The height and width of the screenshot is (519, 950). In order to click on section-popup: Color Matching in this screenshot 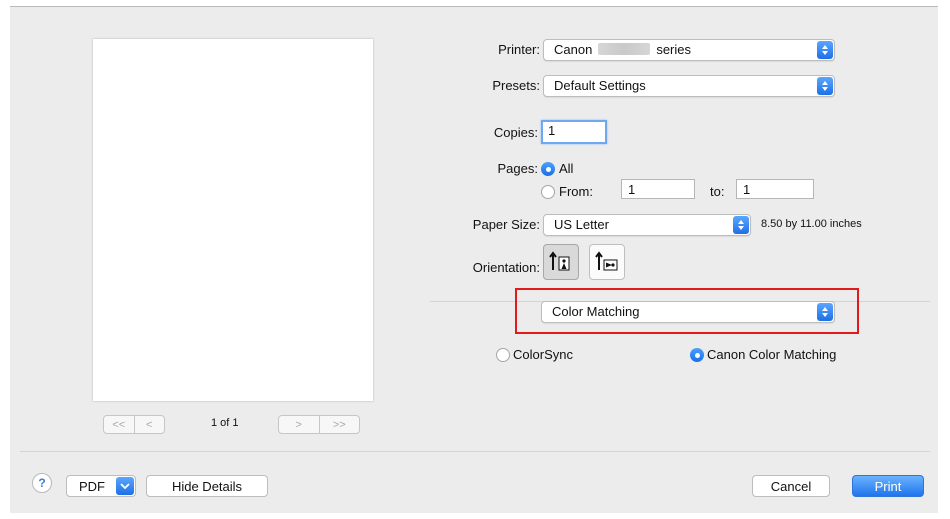, I will do `click(688, 312)`.